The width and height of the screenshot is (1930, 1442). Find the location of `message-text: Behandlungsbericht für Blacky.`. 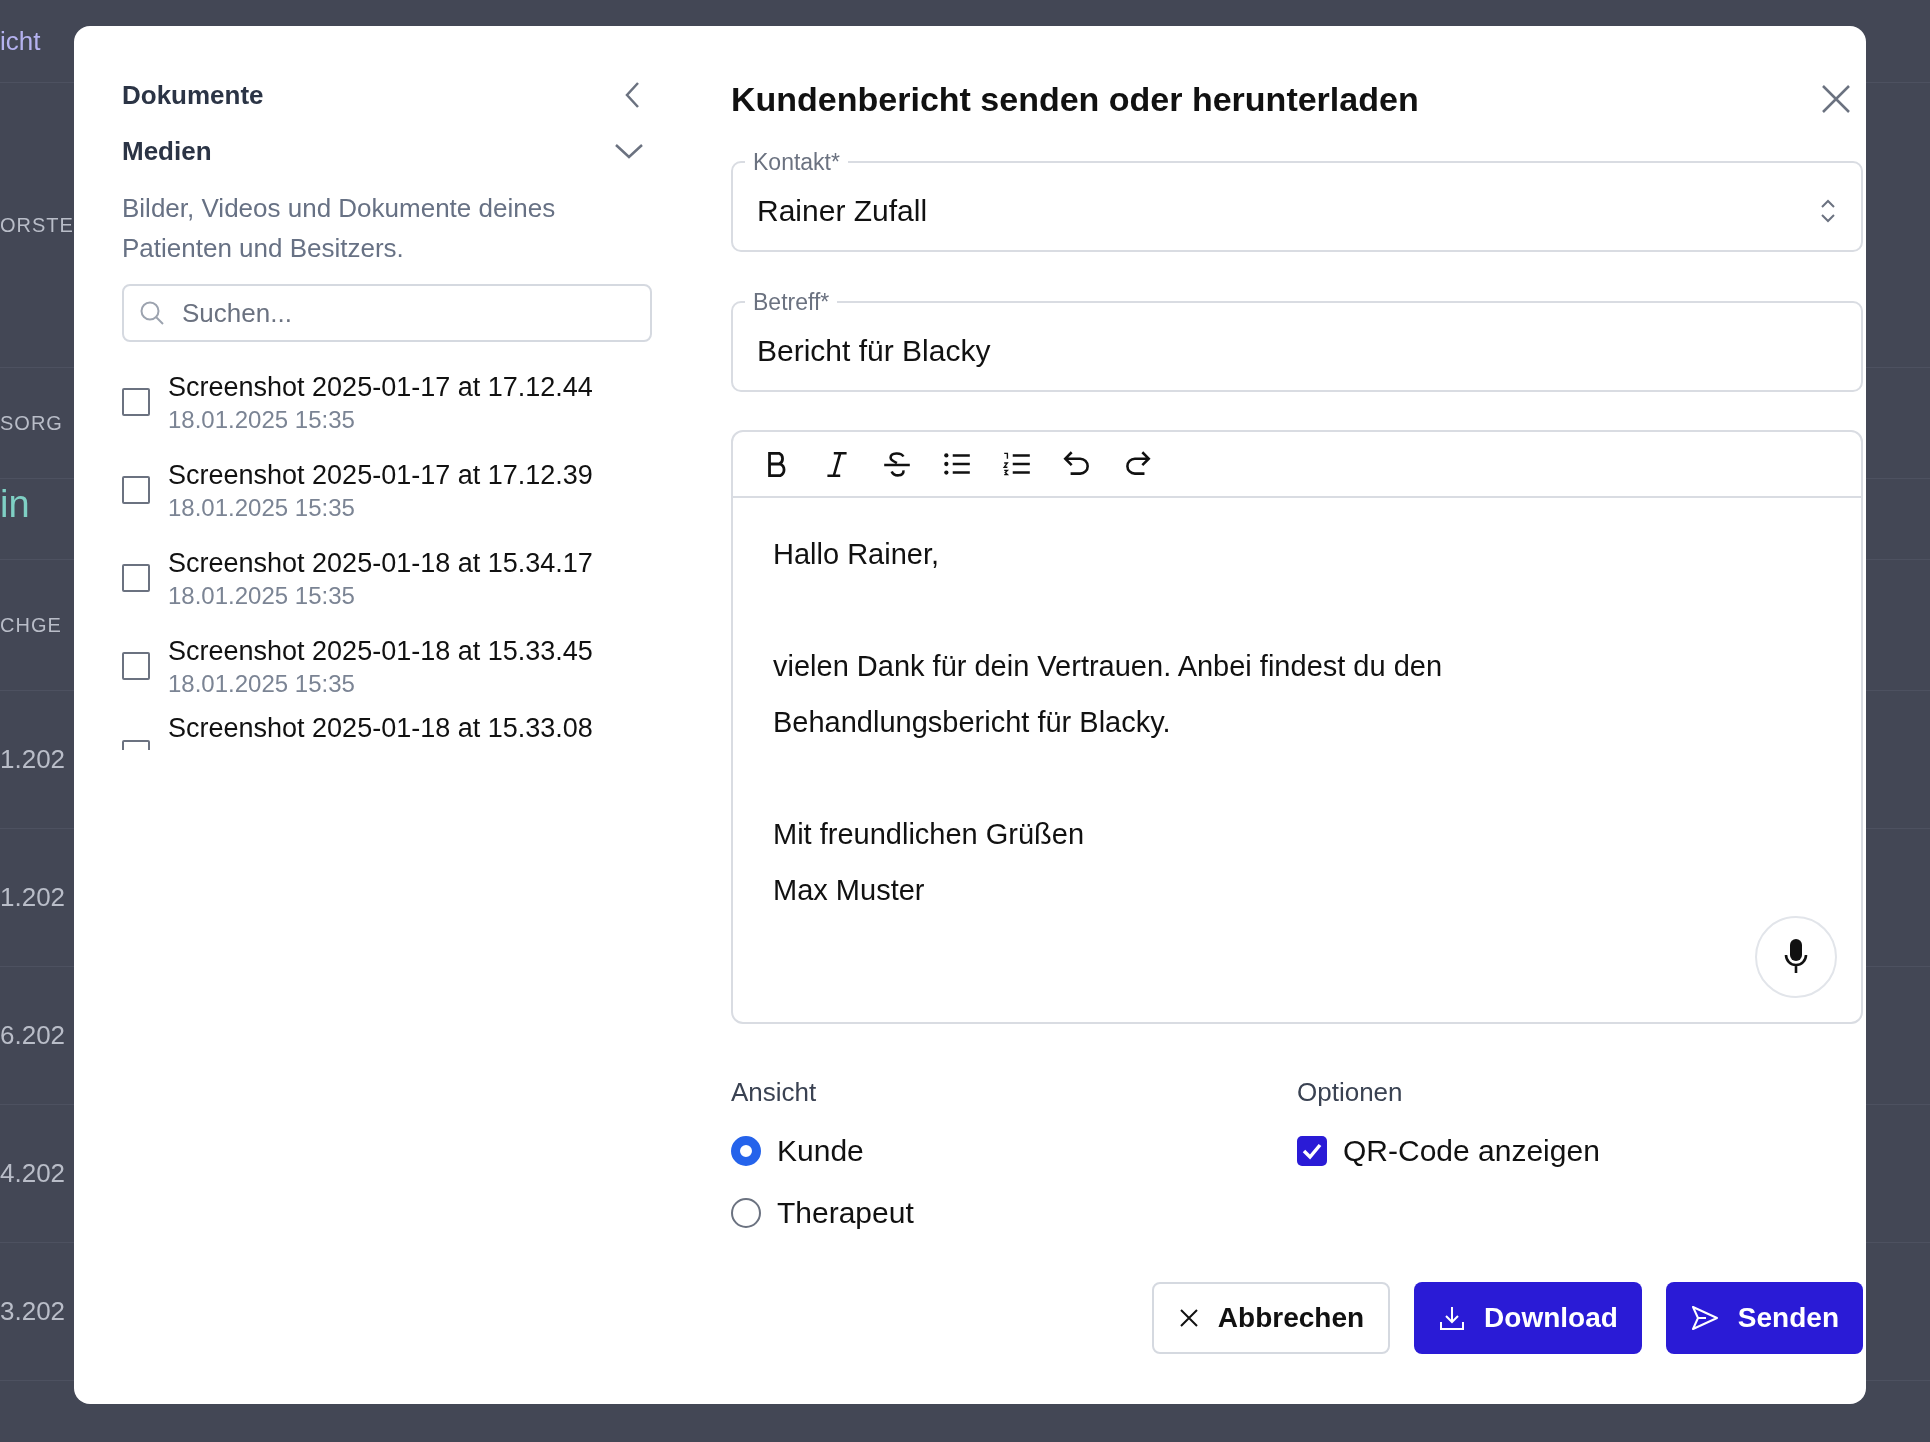

message-text: Behandlungsbericht für Blacky. is located at coordinates (972, 722).